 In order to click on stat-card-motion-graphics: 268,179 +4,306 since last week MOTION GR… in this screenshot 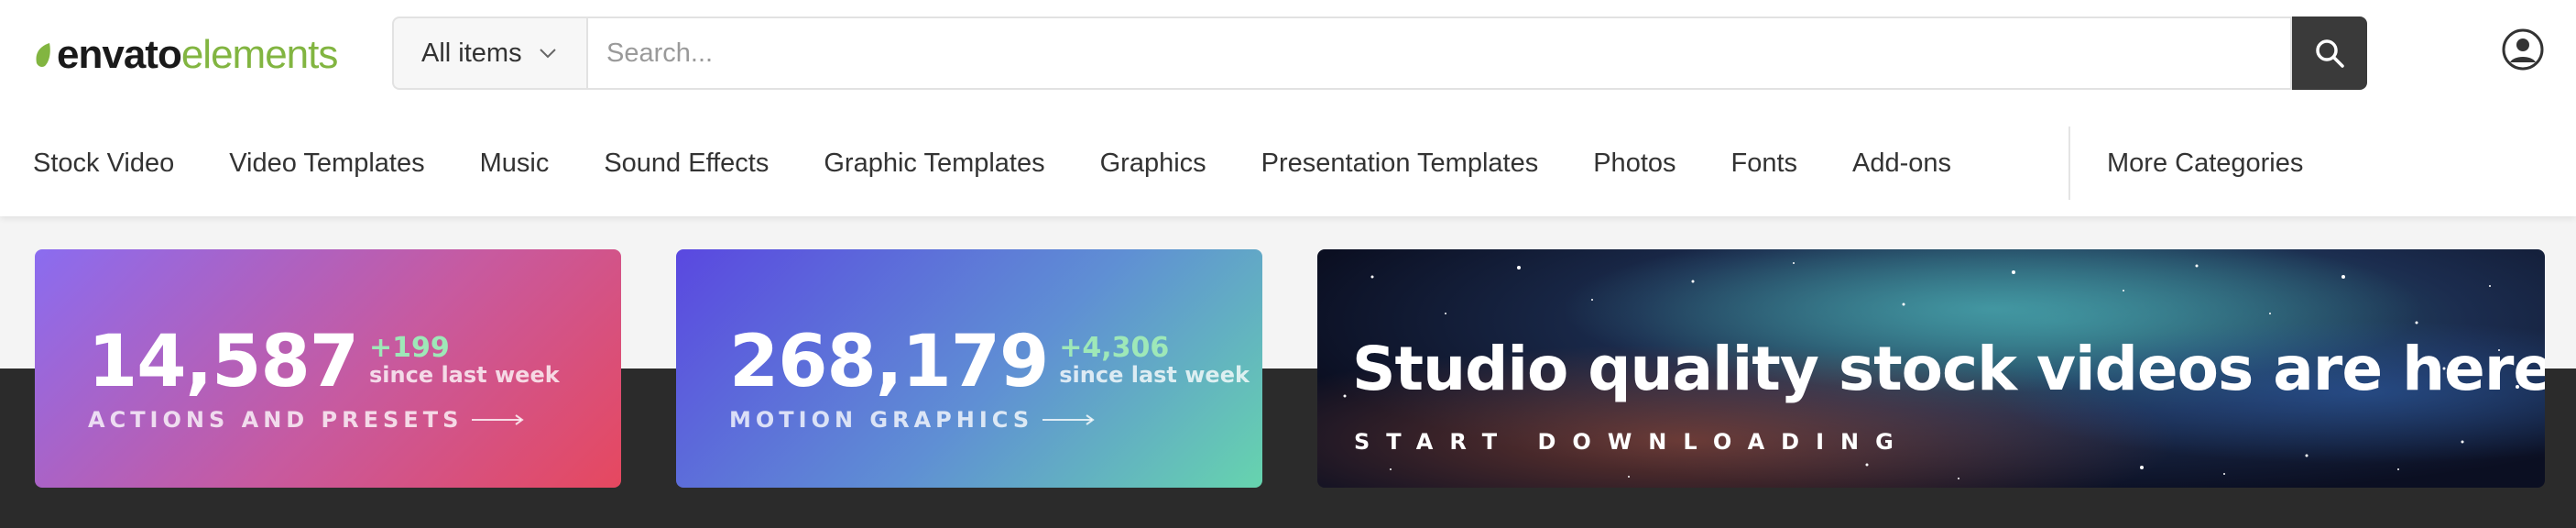, I will do `click(969, 368)`.